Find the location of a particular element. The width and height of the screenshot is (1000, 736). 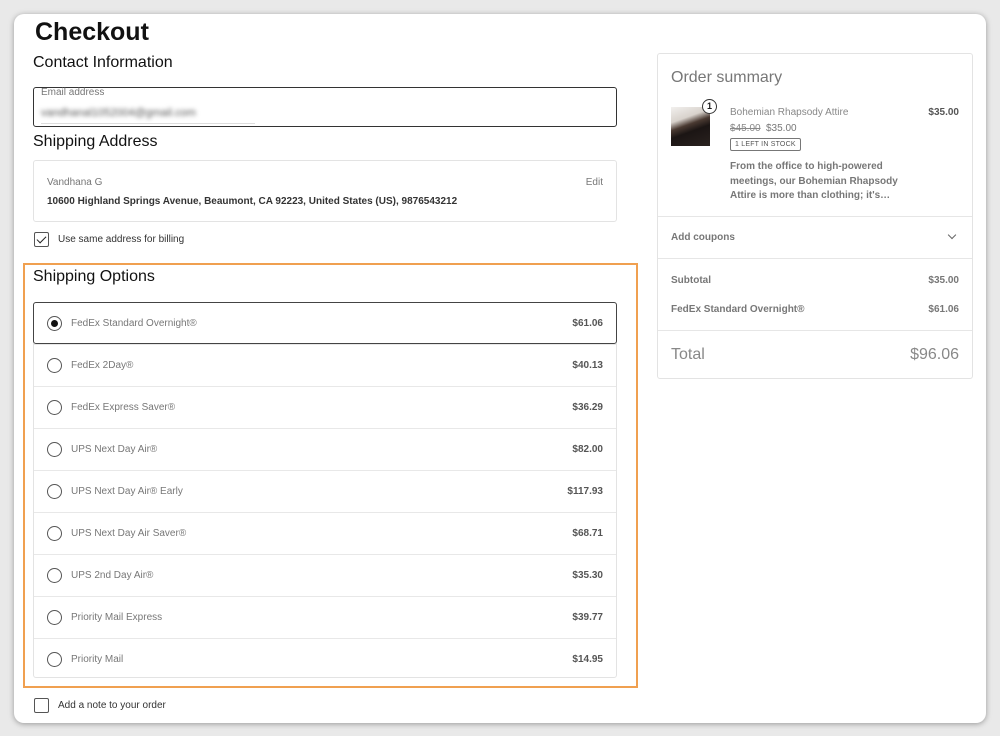

shipping-option: FedEx 2Day® $40.13 is located at coordinates (325, 365).